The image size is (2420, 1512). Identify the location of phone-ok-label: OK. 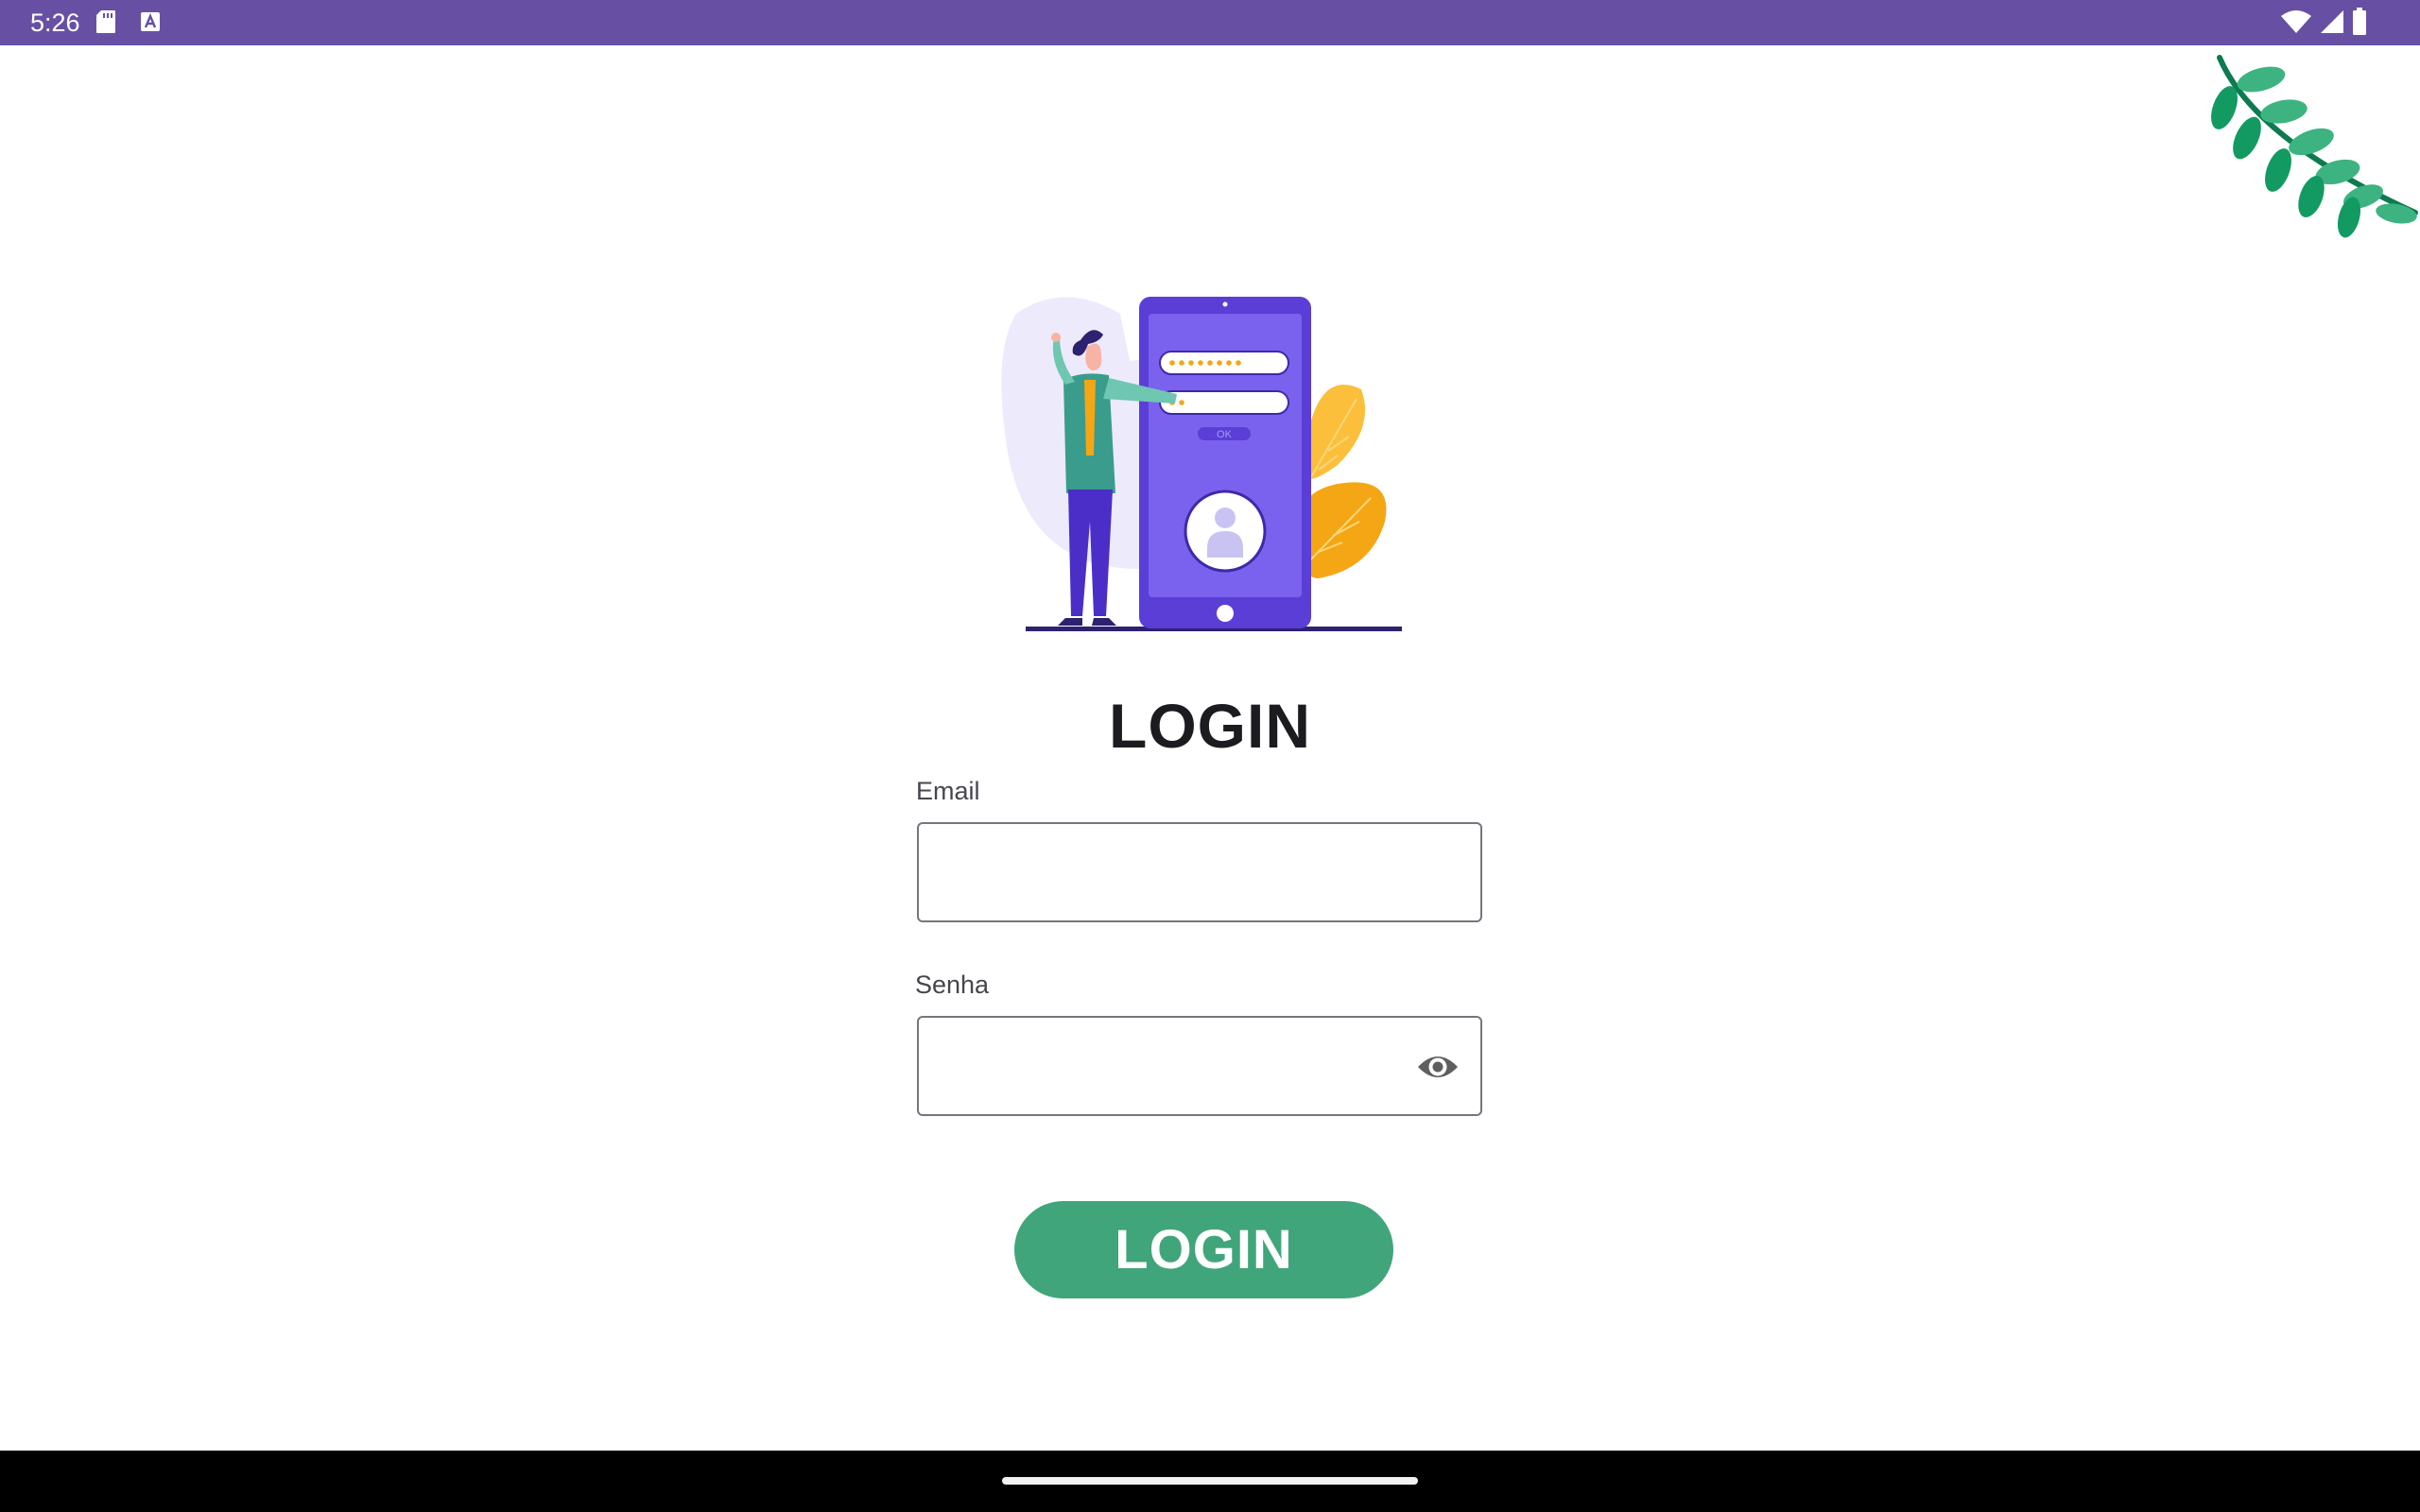
(1225, 434).